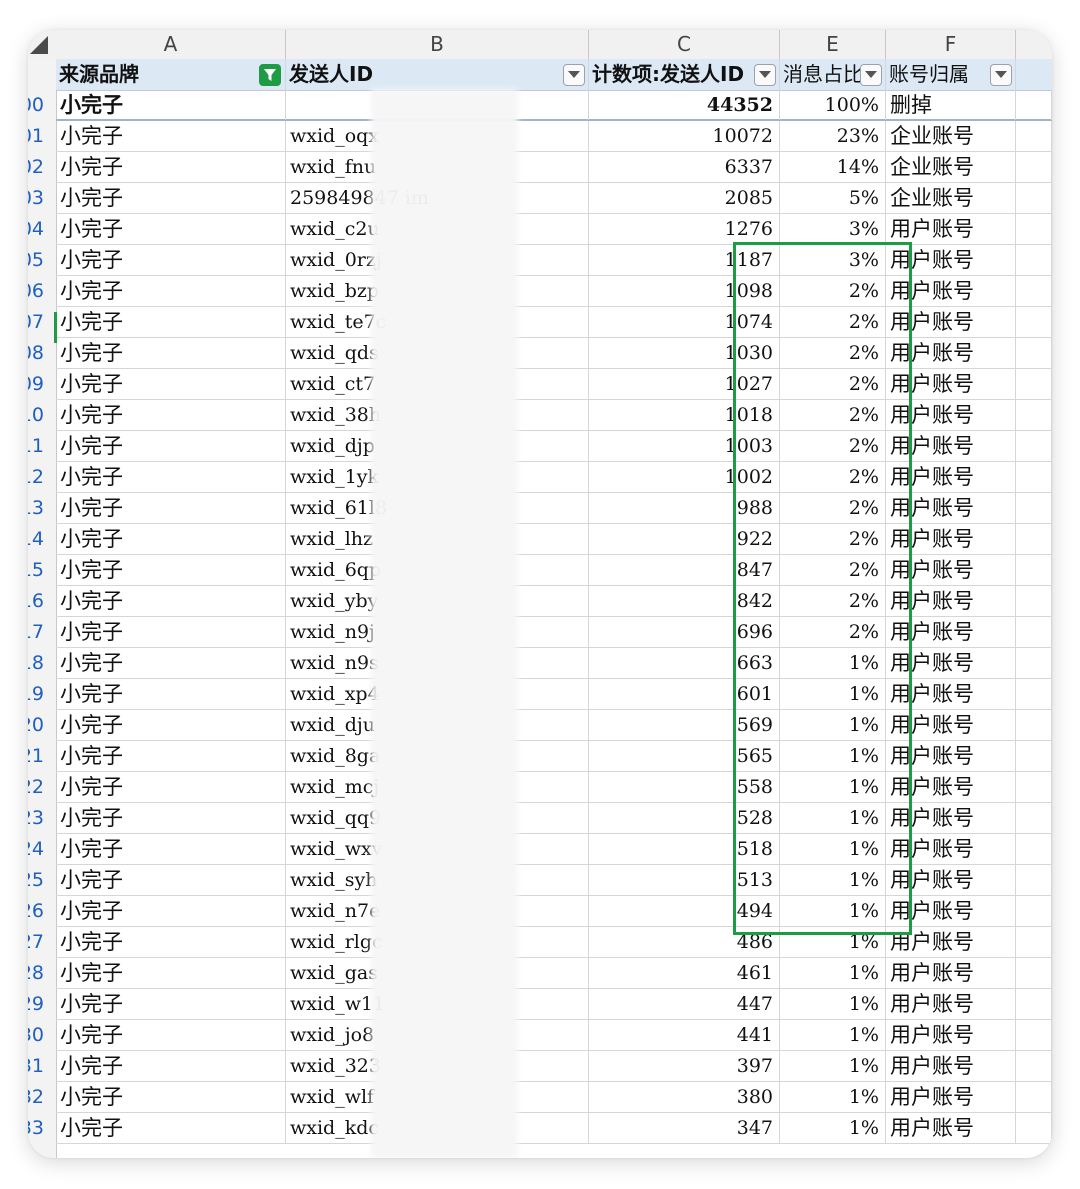 This screenshot has height=1189, width=1080. I want to click on share-cell: 3%, so click(833, 229).